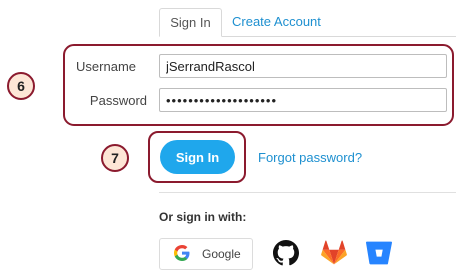  I want to click on sign-in-button: Sign In, so click(197, 157).